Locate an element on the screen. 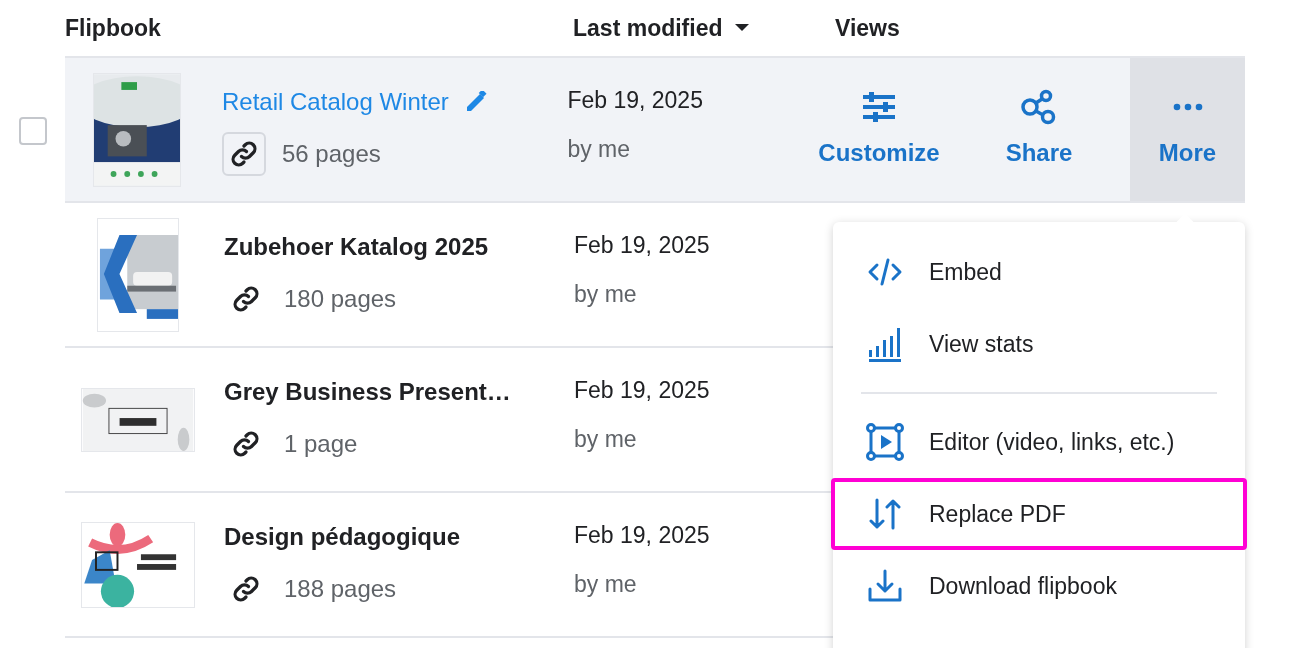  more-button: More is located at coordinates (1187, 129).